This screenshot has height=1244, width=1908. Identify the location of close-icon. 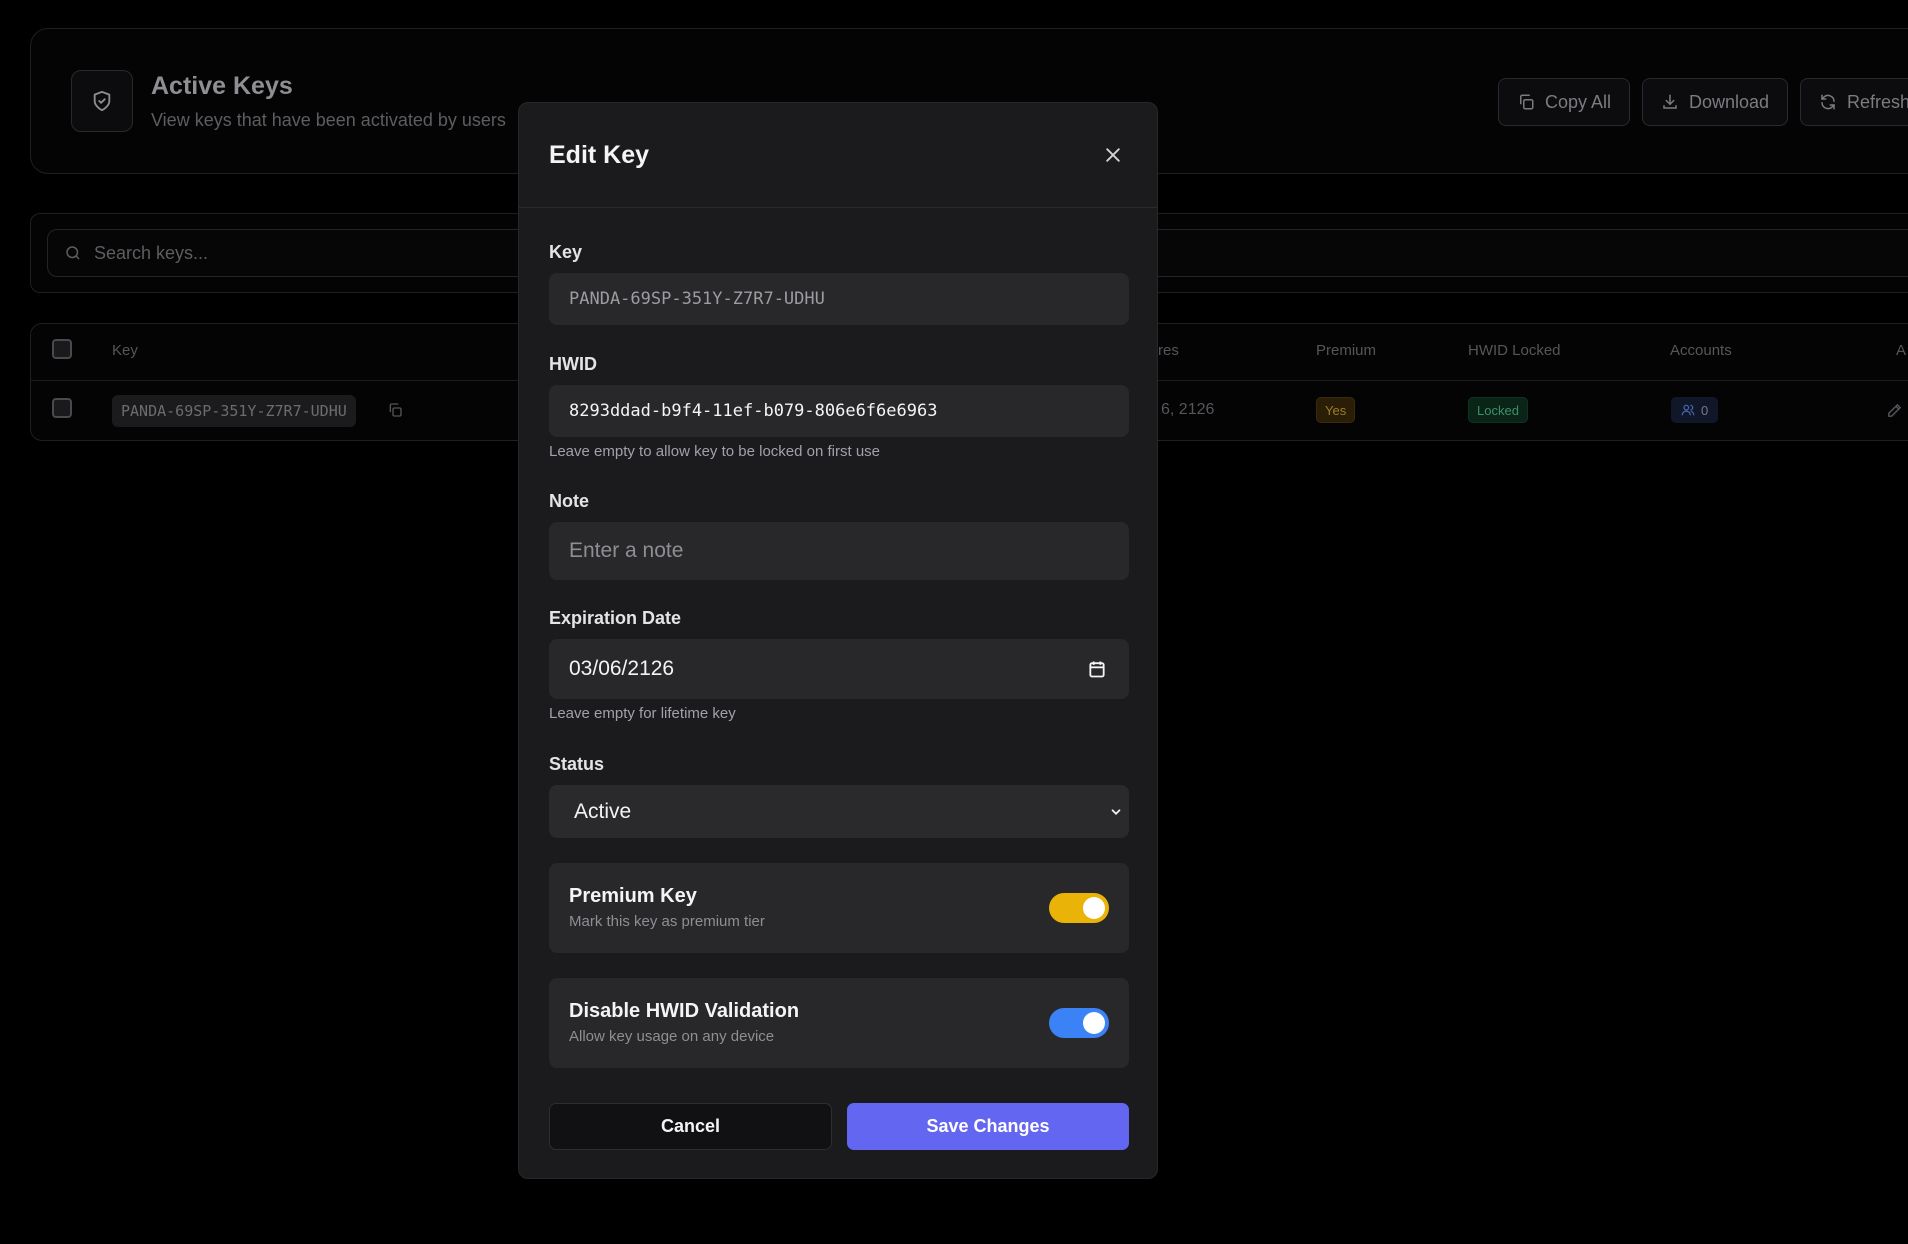
(1113, 155).